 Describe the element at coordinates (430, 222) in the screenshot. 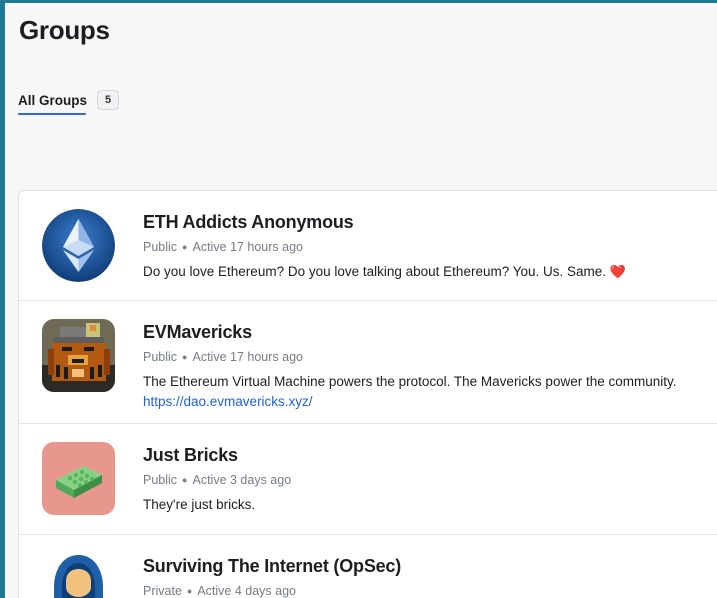

I see `group-name: ETH Addicts Anonymous` at that location.